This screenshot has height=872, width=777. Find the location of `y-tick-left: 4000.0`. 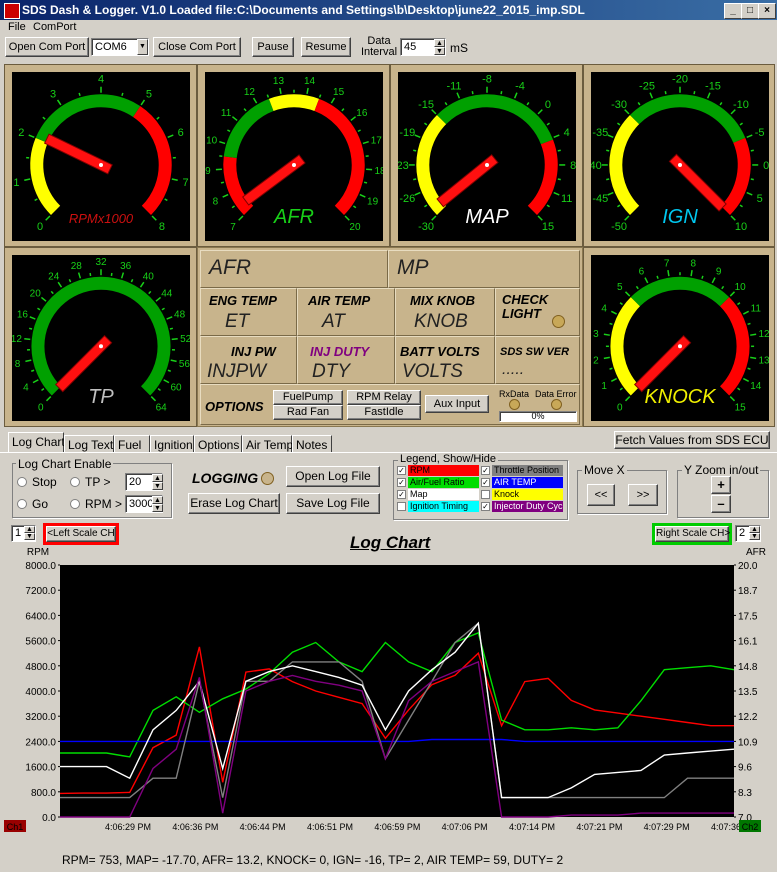

y-tick-left: 4000.0 is located at coordinates (40, 692).